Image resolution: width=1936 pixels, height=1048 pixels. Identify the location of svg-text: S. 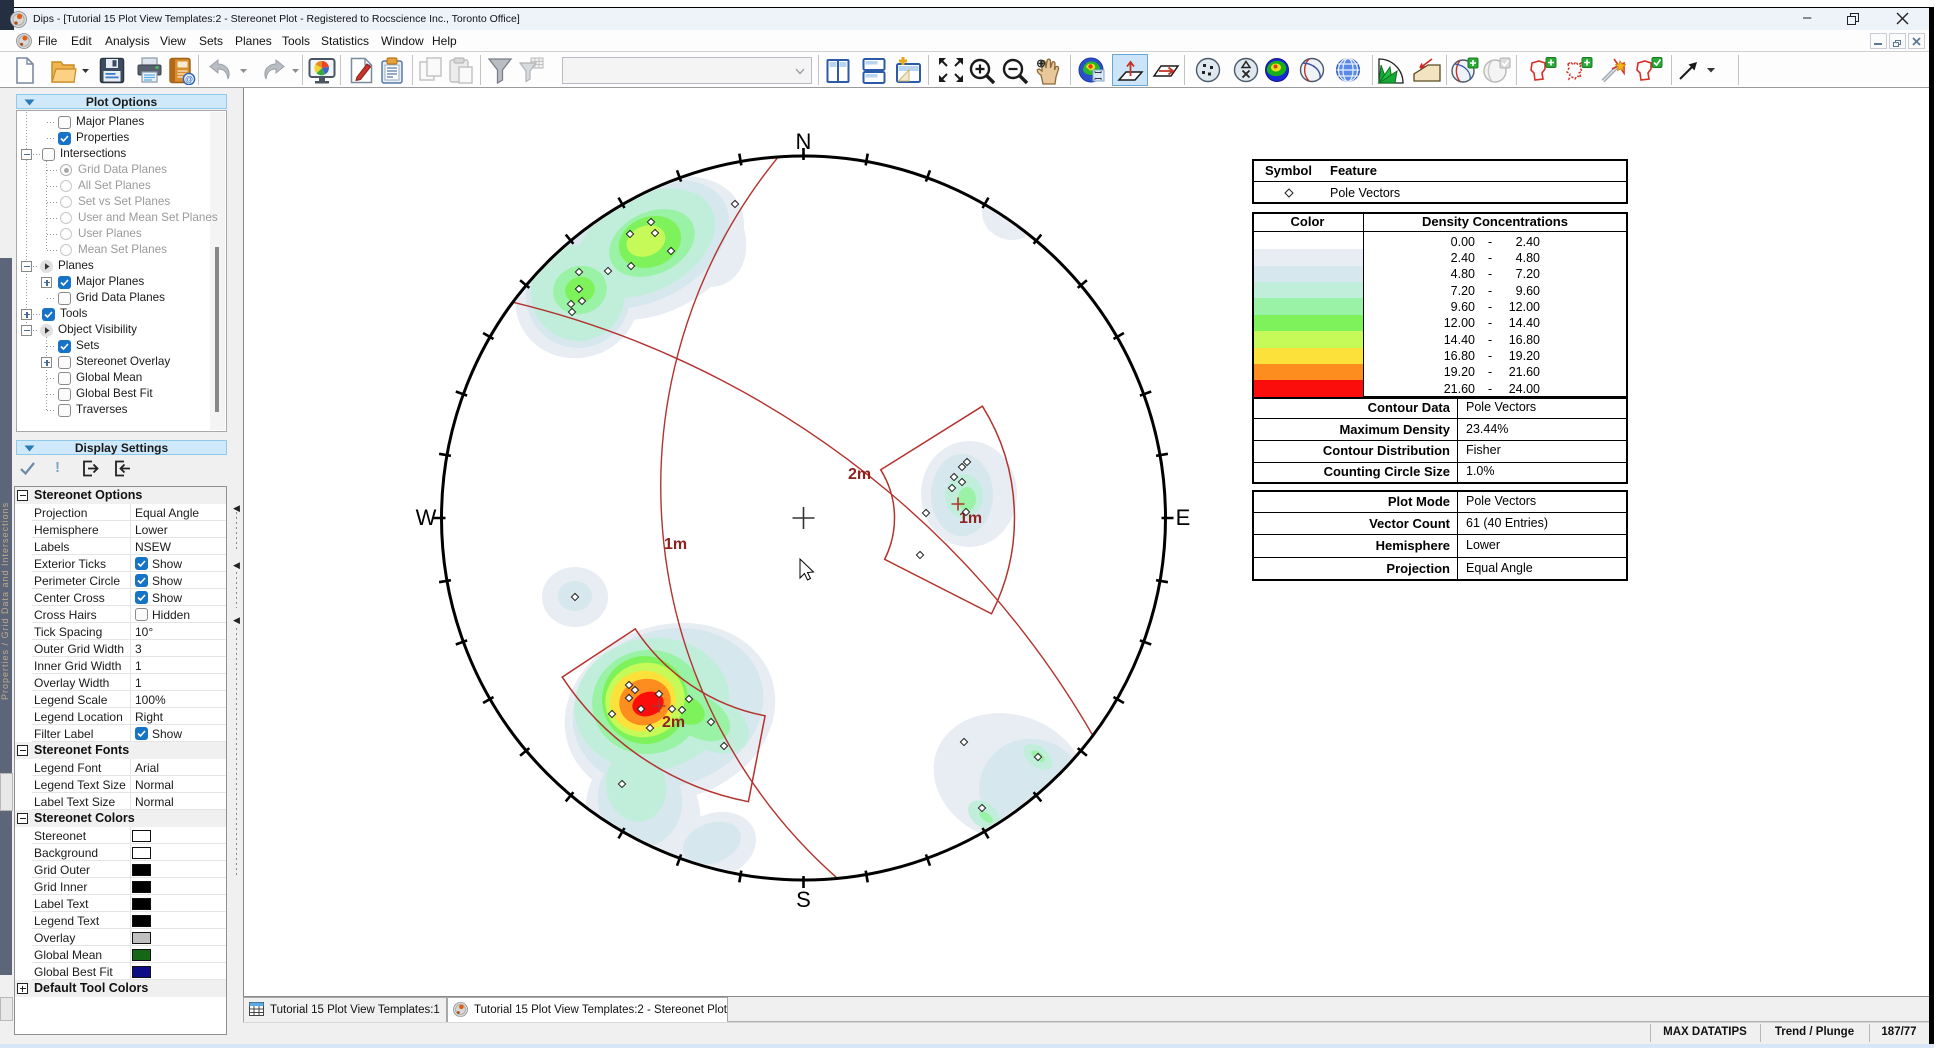
(803, 899).